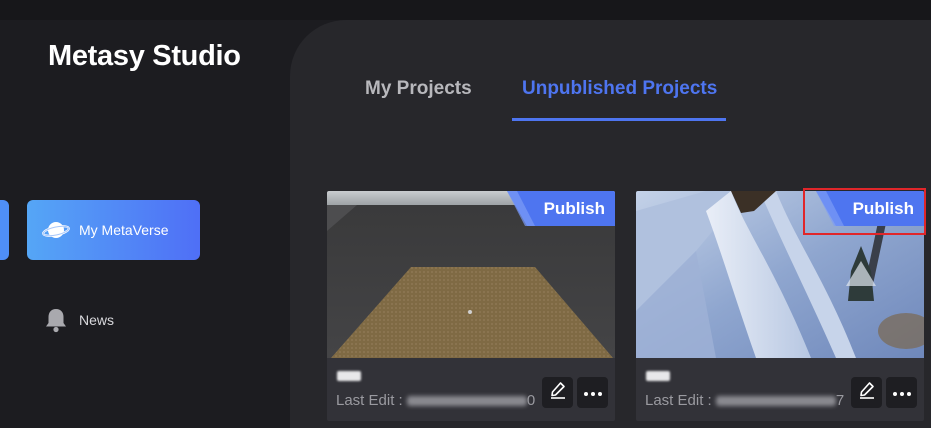 The height and width of the screenshot is (428, 931). I want to click on last-edit-date-tail: 7, so click(840, 400).